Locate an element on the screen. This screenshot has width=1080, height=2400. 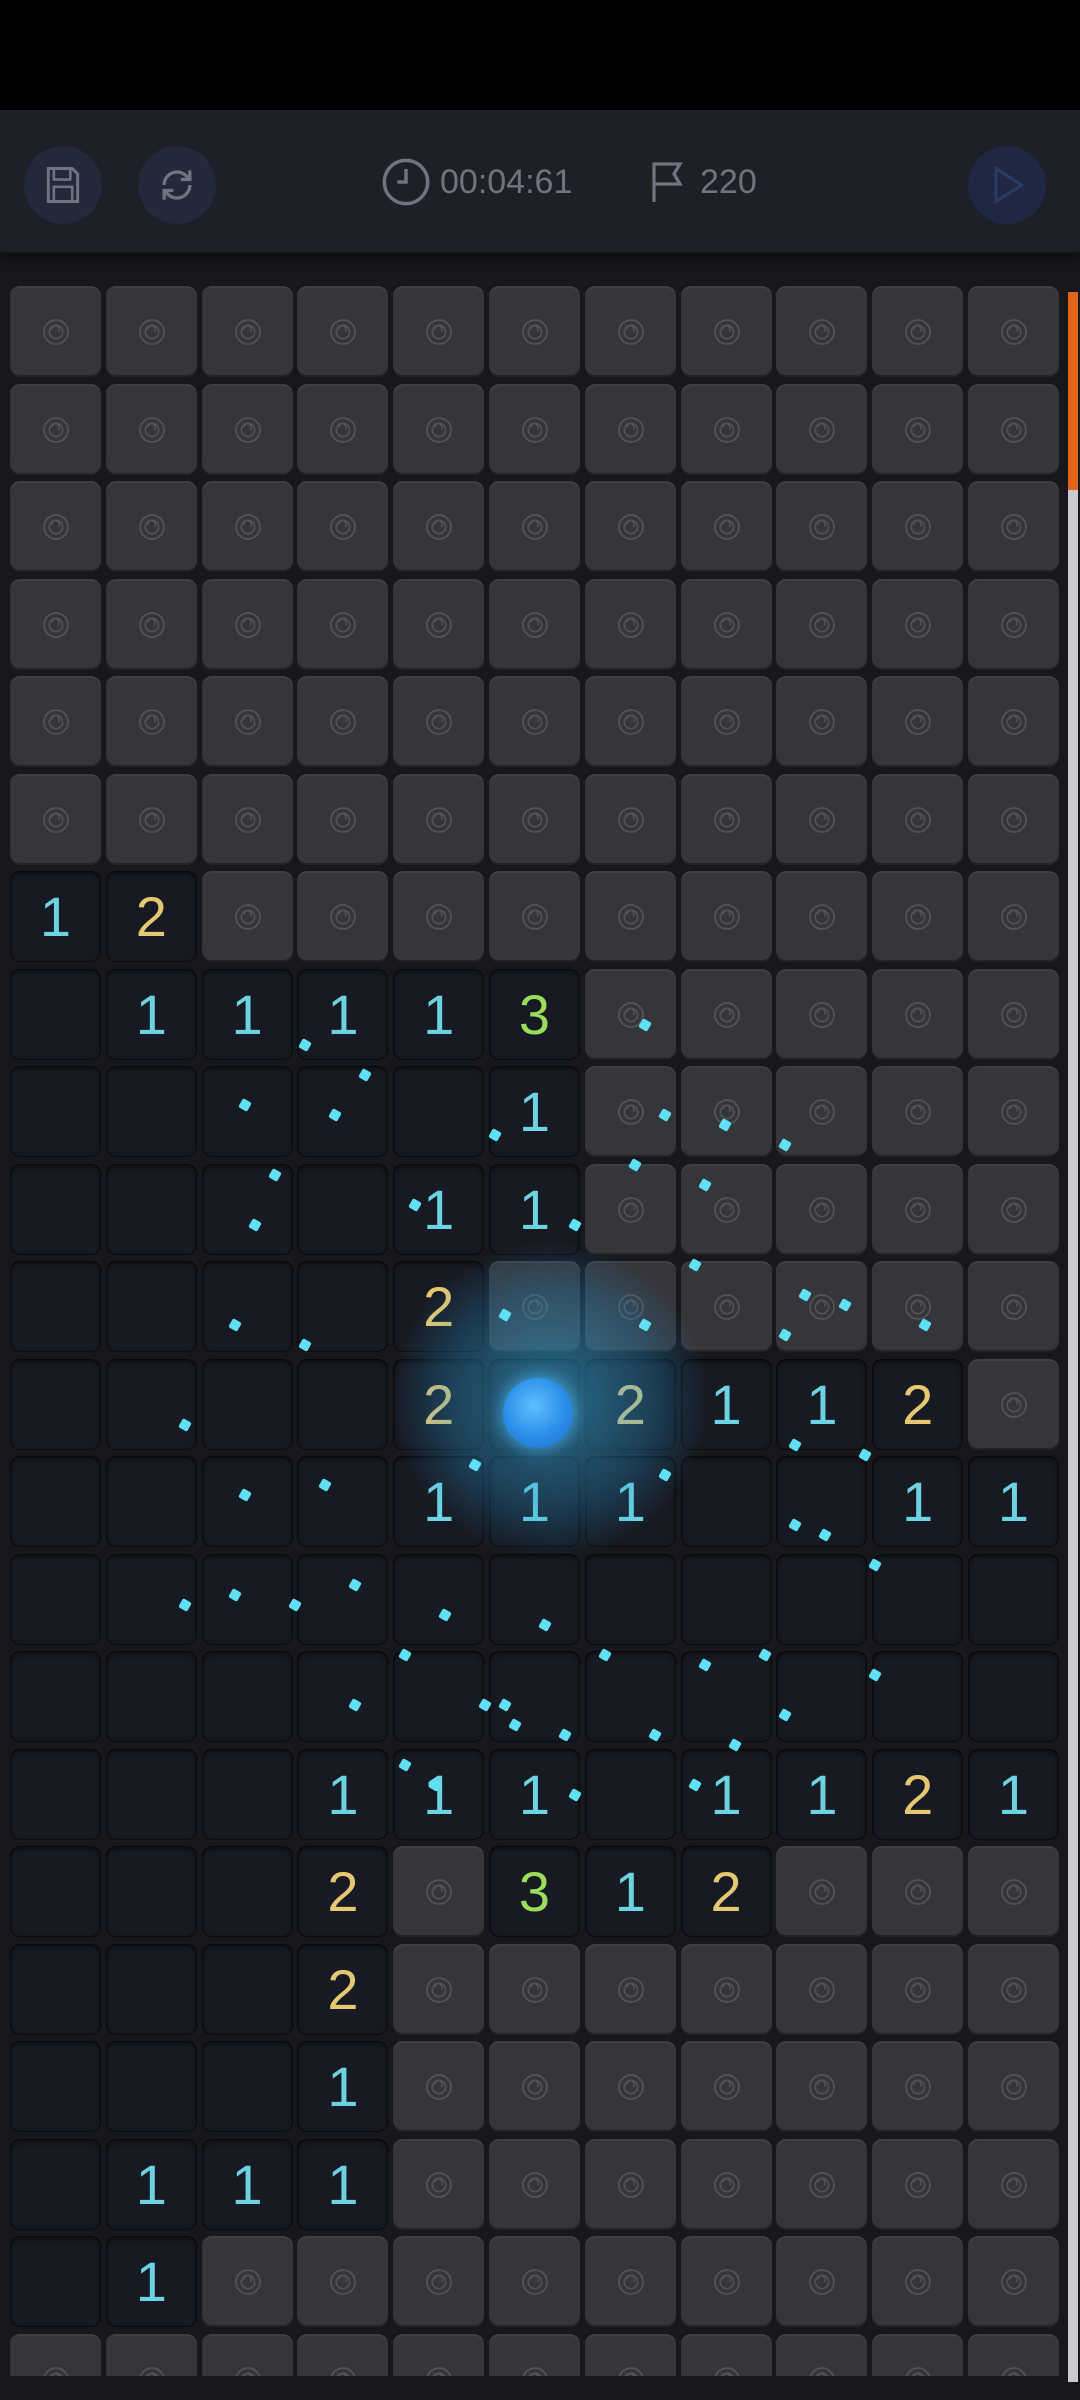
save-button is located at coordinates (63, 185).